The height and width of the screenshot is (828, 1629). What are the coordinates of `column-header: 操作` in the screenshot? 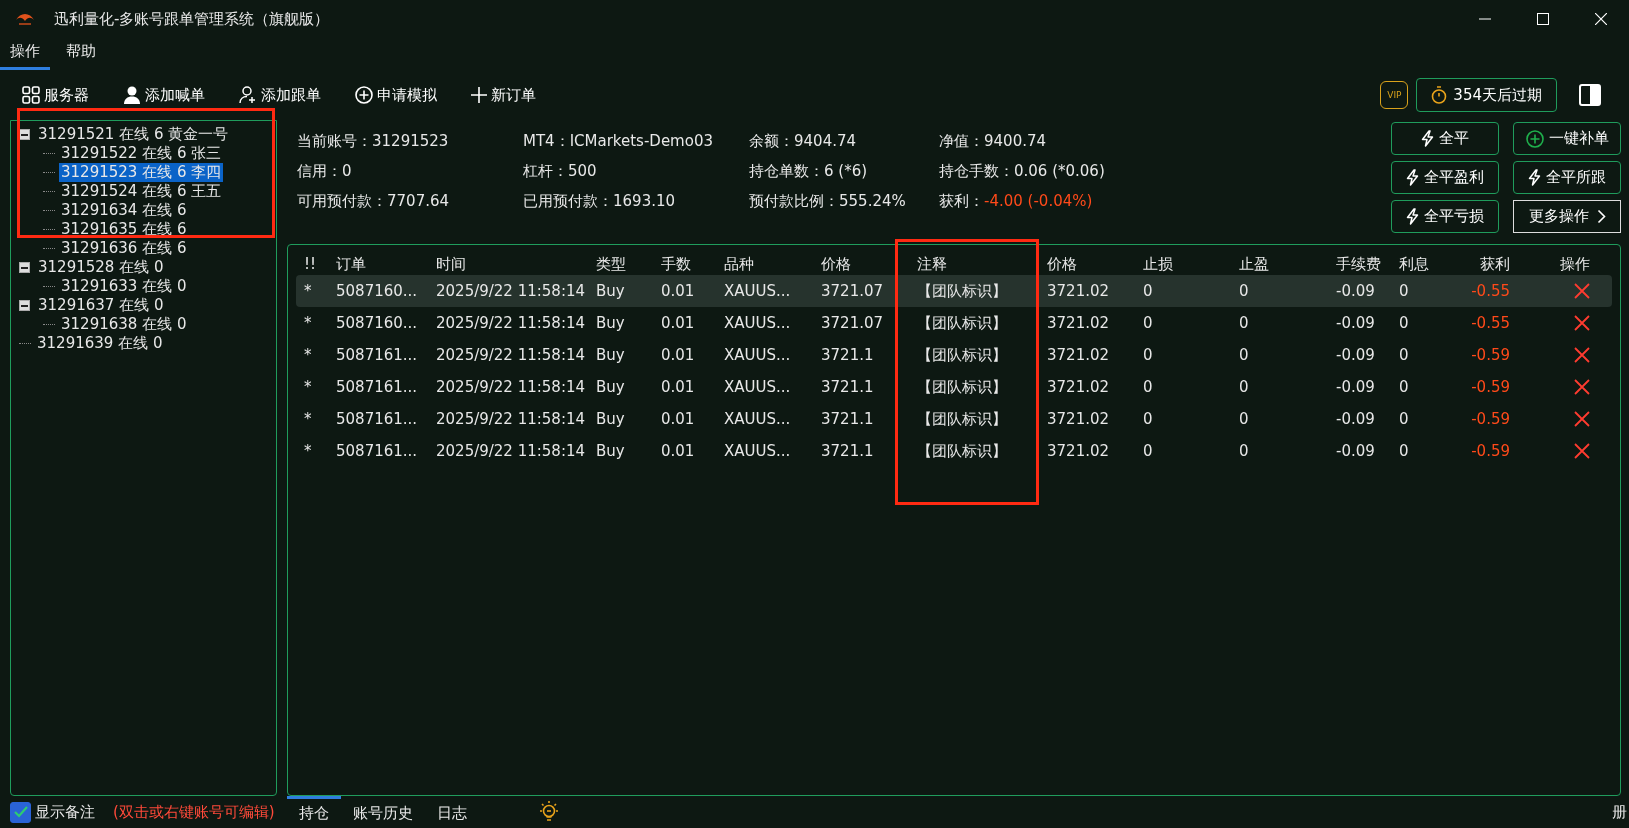 It's located at (1582, 264).